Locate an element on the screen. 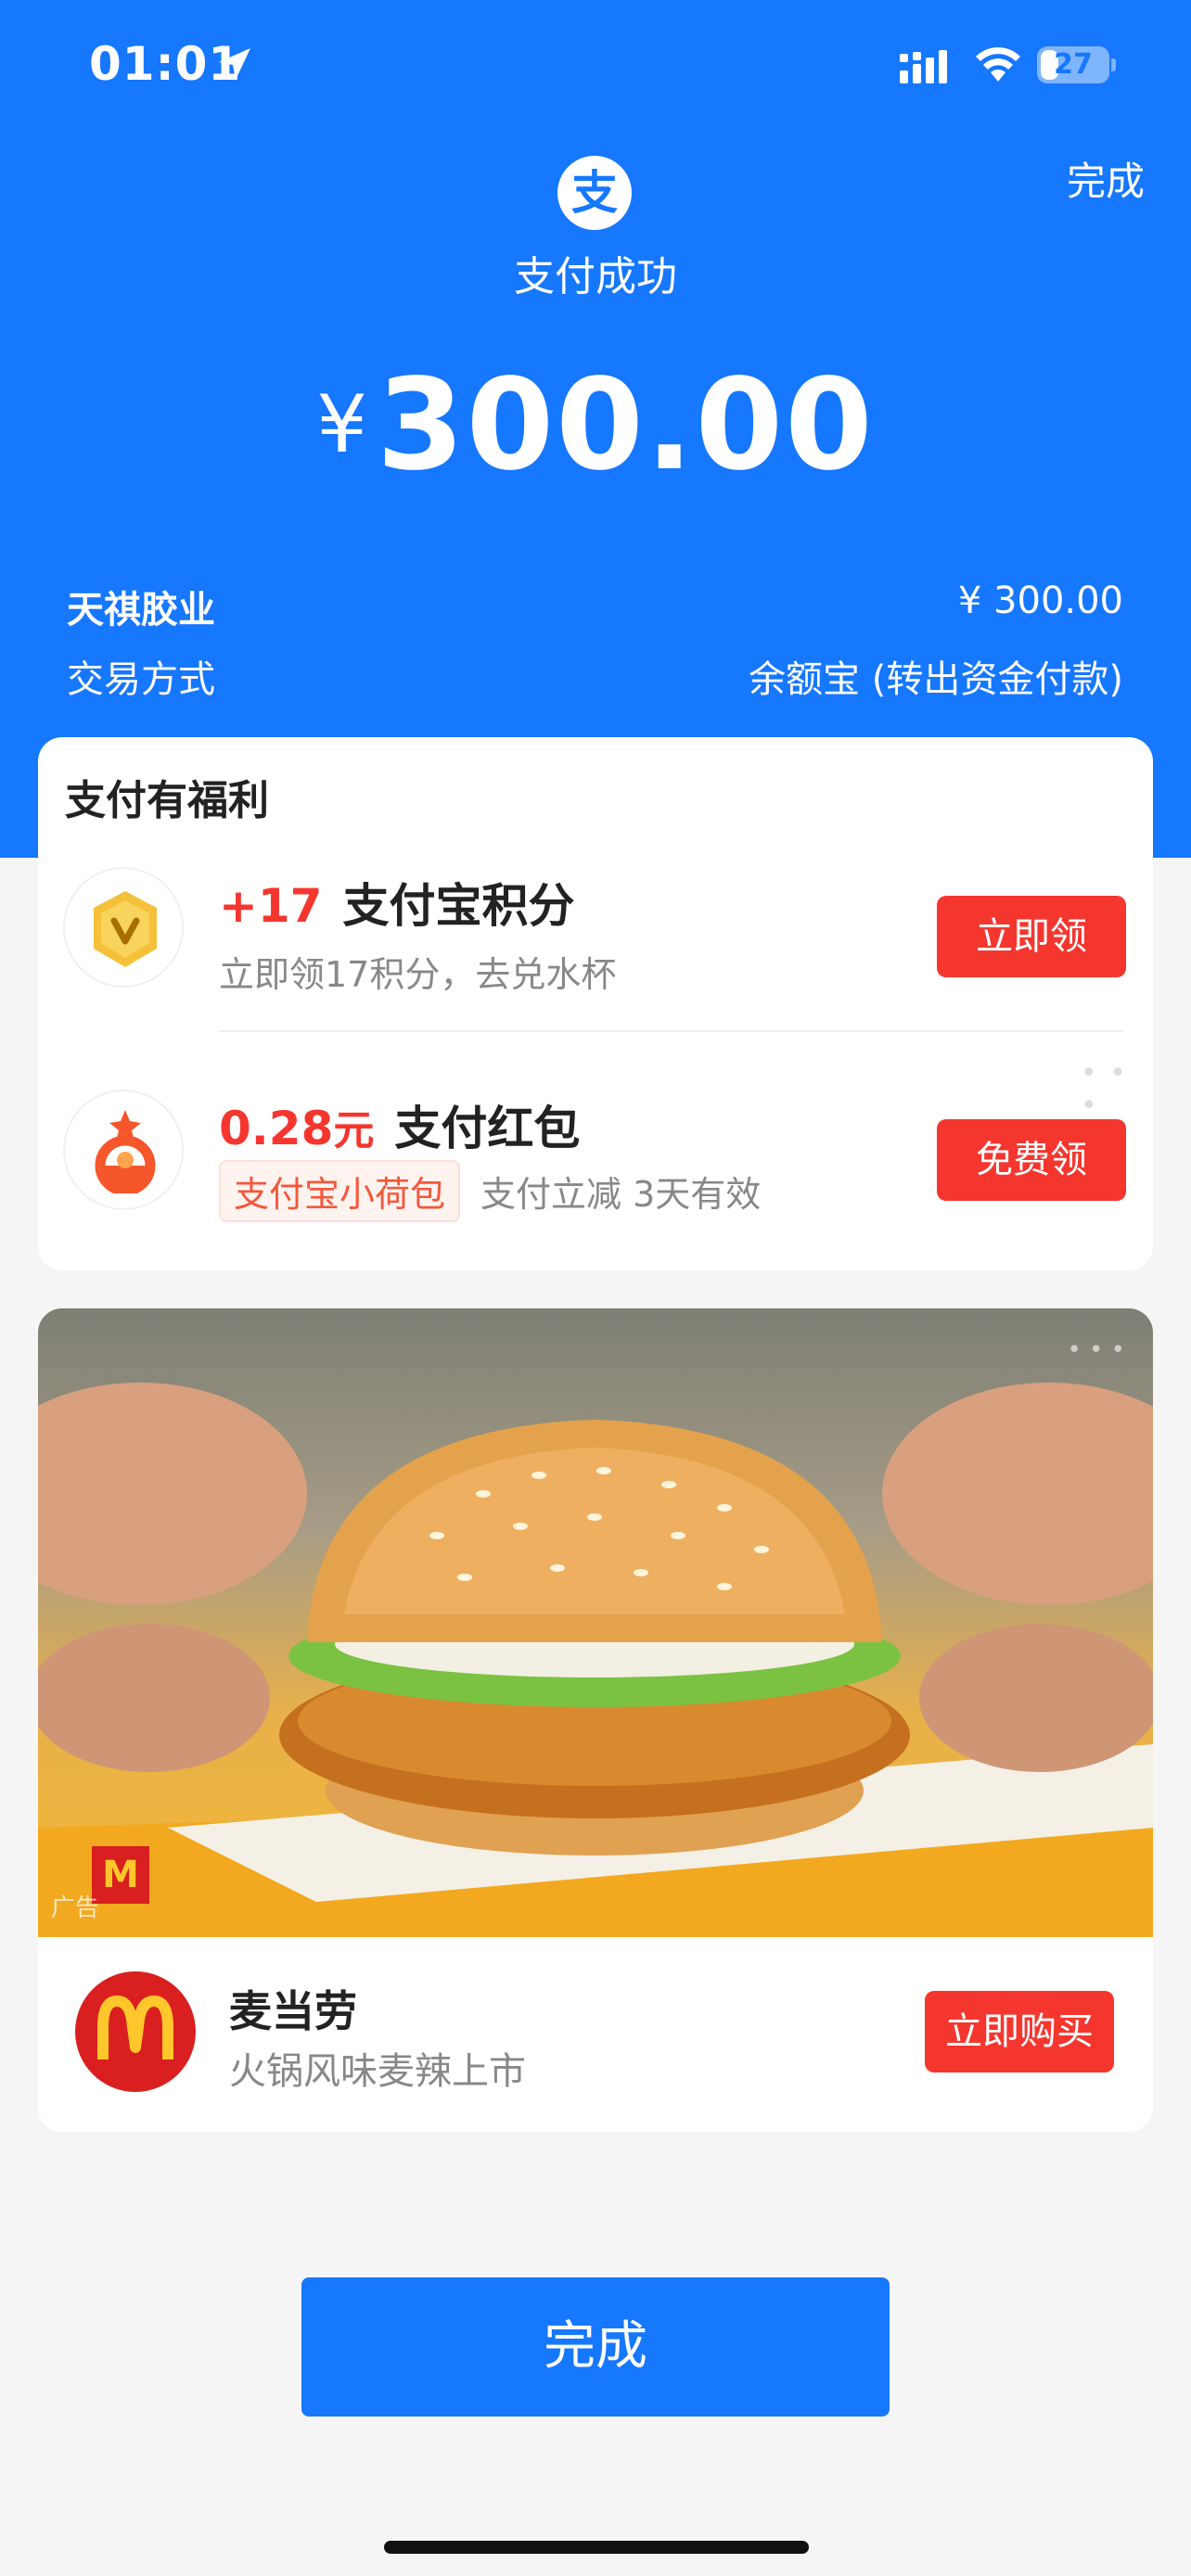  battery-icon: 27 is located at coordinates (1073, 64).